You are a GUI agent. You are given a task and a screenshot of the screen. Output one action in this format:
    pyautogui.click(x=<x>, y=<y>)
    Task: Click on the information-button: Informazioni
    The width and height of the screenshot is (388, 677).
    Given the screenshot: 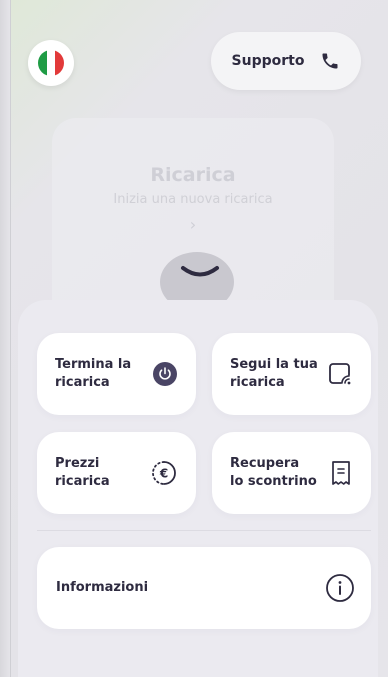 What is the action you would take?
    pyautogui.click(x=204, y=588)
    